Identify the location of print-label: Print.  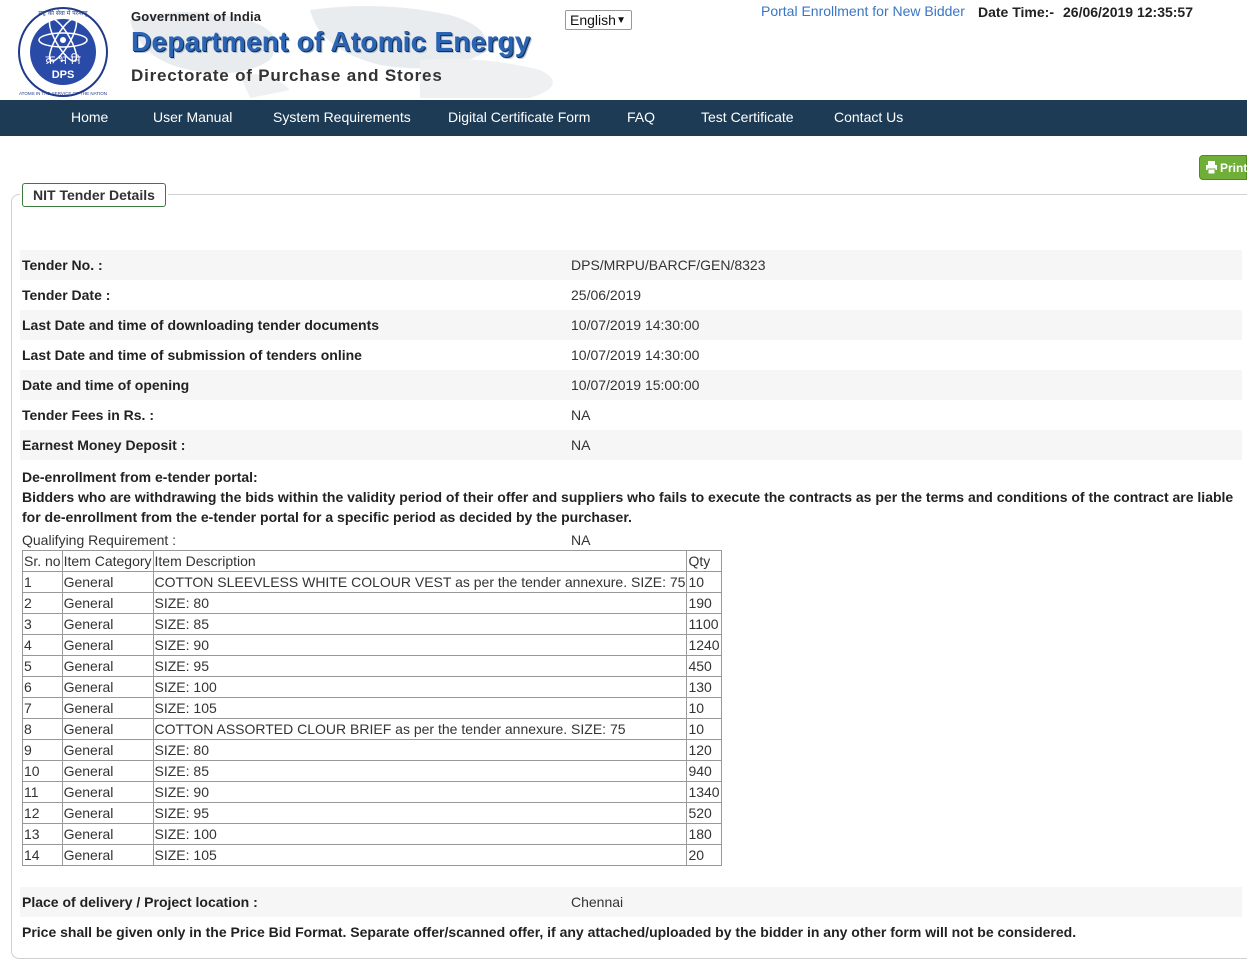
(1233, 168).